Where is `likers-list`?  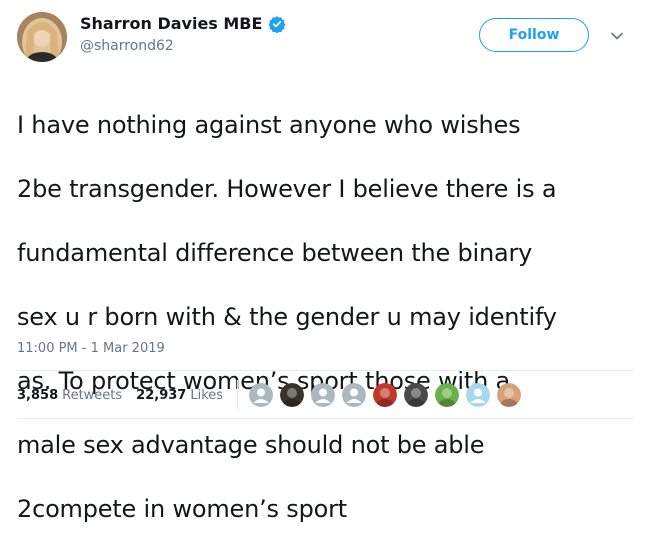 likers-list is located at coordinates (388, 395).